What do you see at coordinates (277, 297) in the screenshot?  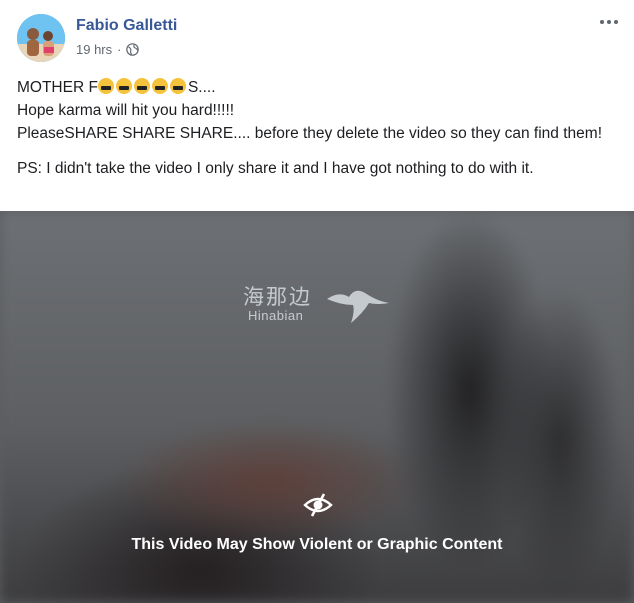 I see `watermark-cn: 海那边` at bounding box center [277, 297].